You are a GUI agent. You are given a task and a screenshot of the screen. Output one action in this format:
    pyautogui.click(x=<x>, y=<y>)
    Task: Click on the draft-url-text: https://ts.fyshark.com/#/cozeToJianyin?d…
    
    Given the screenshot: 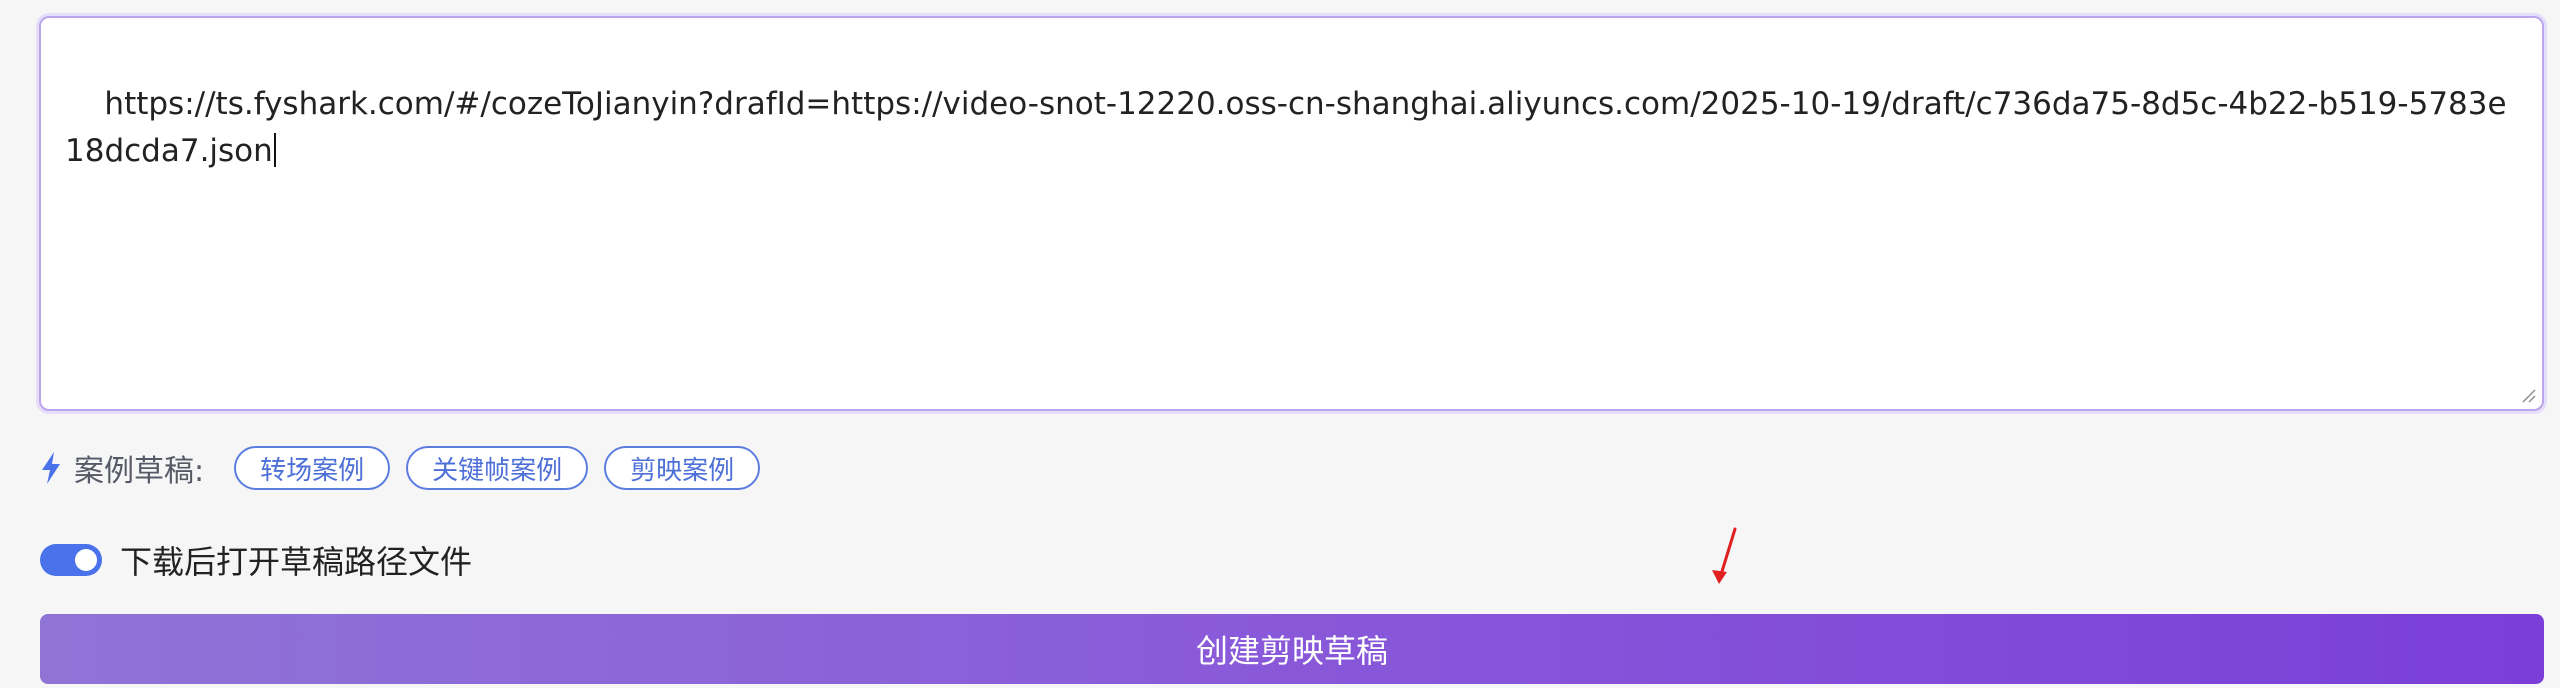 What is the action you would take?
    pyautogui.click(x=1286, y=127)
    